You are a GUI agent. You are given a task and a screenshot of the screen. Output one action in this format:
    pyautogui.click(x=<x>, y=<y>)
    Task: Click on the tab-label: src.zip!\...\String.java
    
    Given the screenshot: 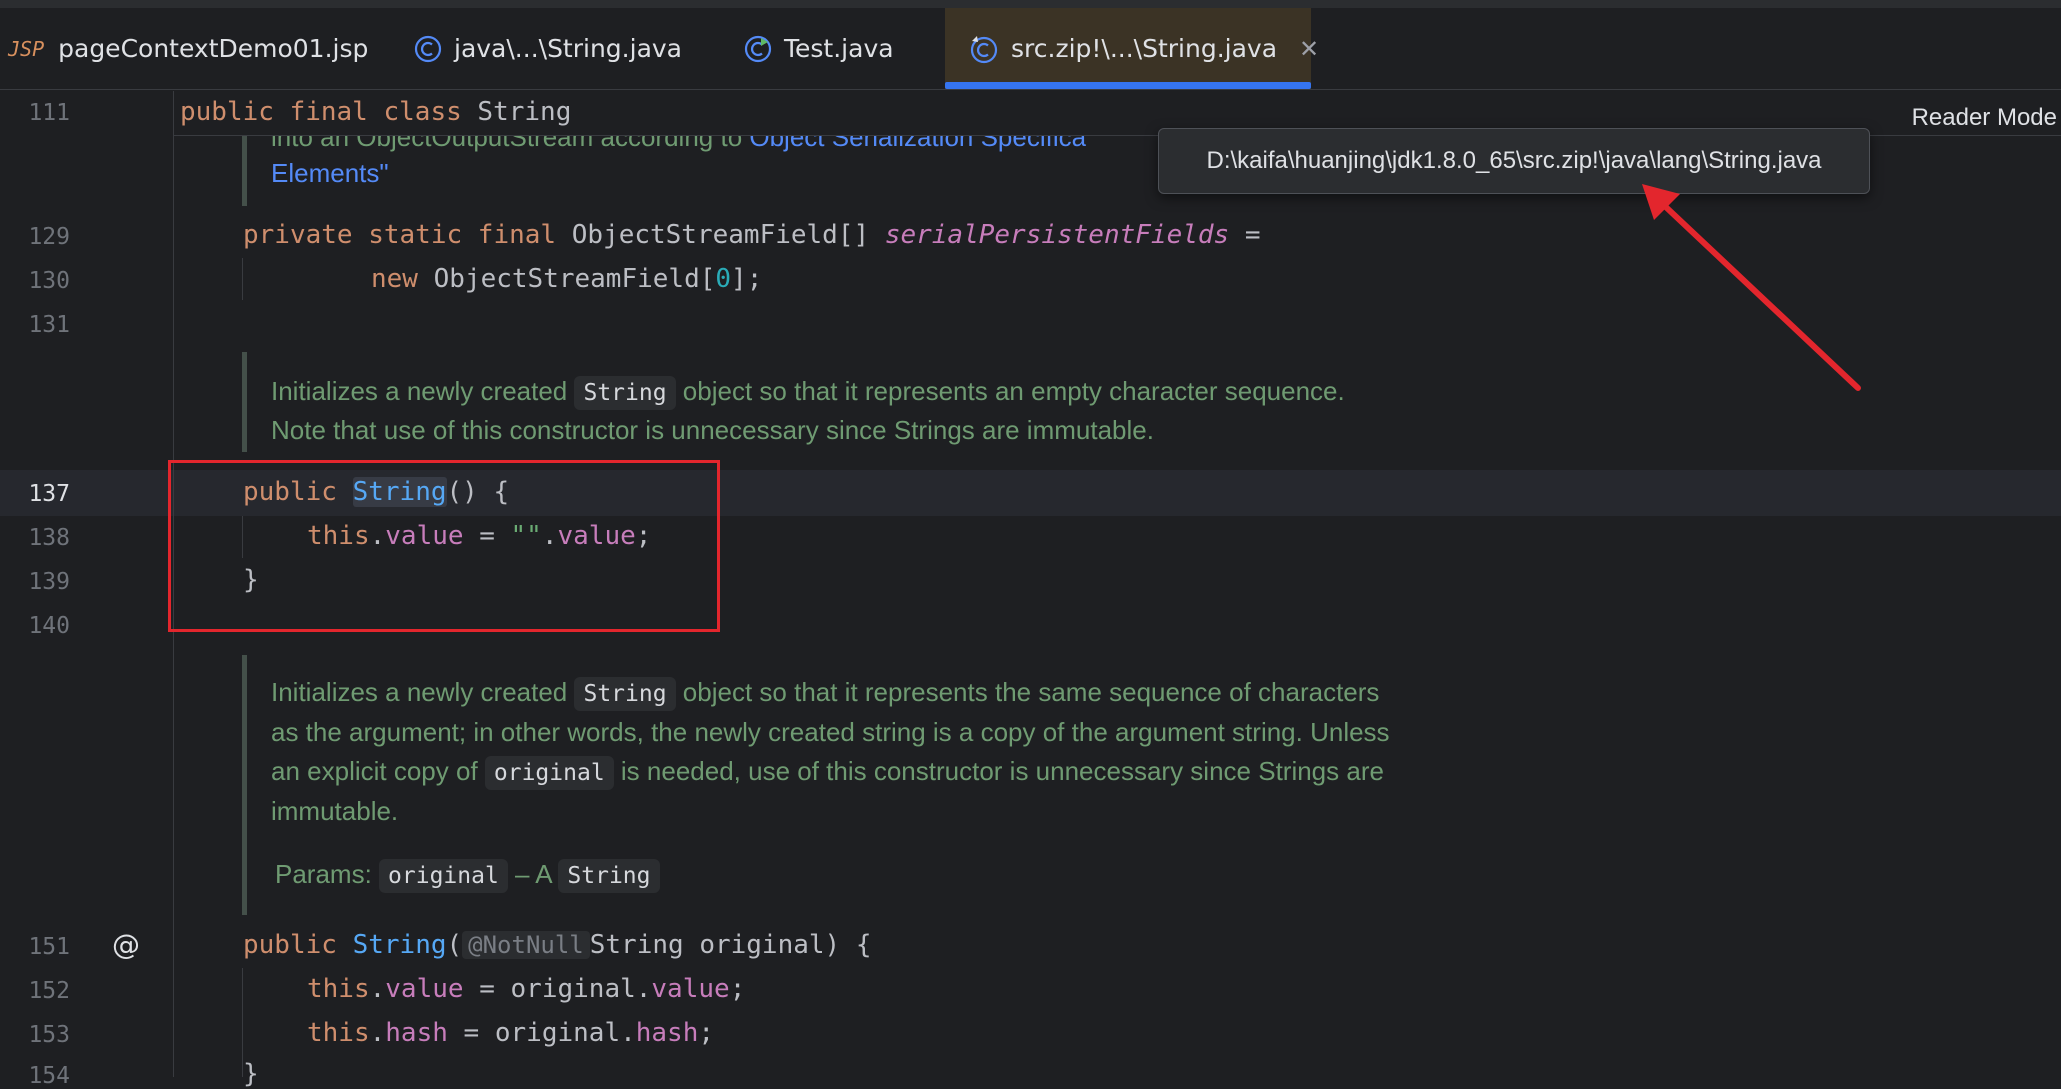 What is the action you would take?
    pyautogui.click(x=1144, y=48)
    